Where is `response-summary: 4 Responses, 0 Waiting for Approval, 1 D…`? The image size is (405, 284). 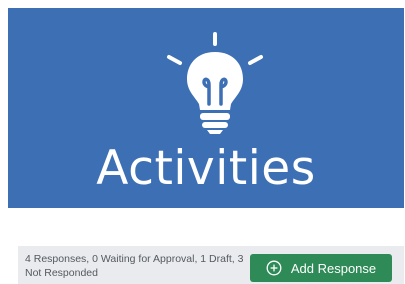
response-summary: 4 Responses, 0 Waiting for Approval, 1 D… is located at coordinates (134, 266).